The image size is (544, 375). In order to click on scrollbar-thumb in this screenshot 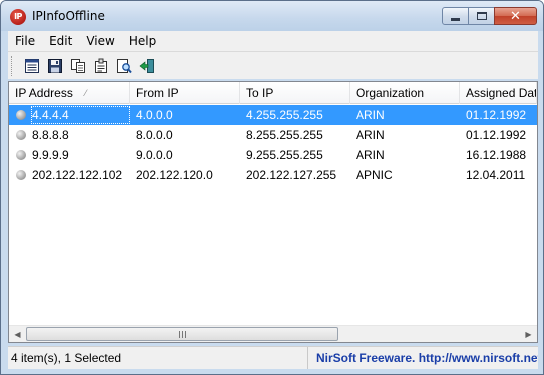, I will do `click(182, 334)`.